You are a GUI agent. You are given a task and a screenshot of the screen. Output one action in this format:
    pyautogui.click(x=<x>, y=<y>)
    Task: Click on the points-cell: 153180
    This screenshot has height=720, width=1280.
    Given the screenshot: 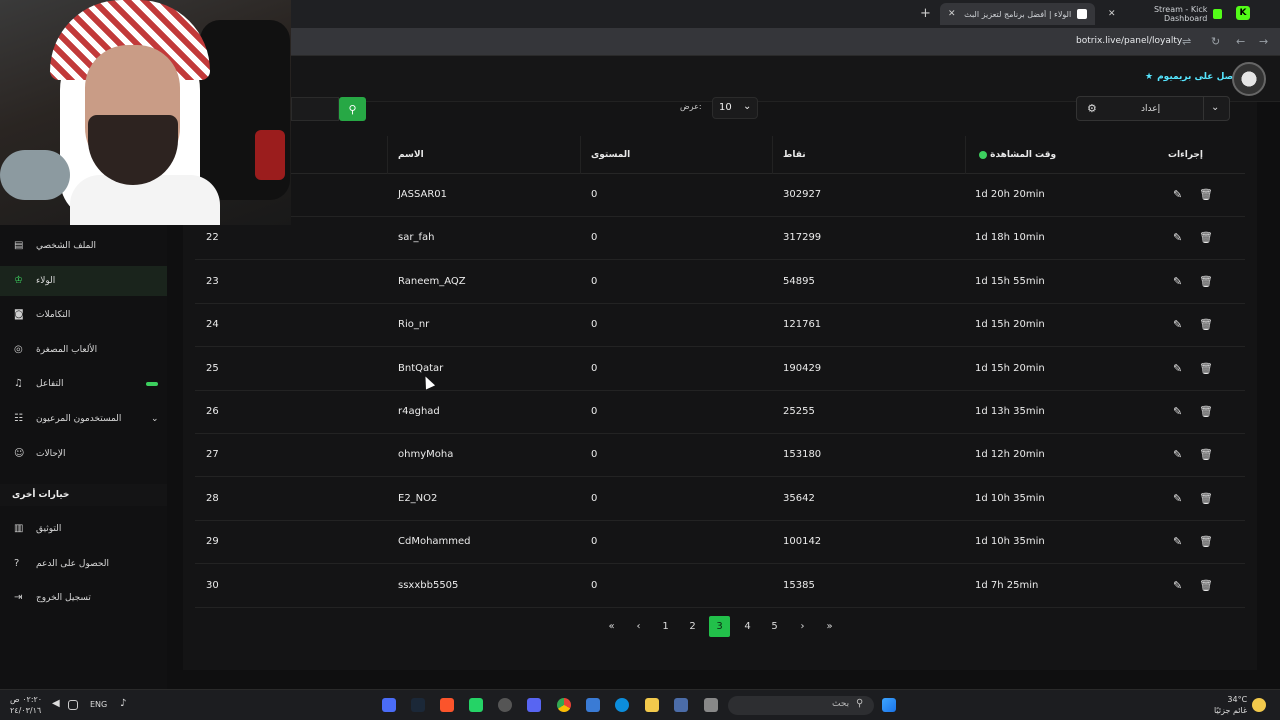 What is the action you would take?
    pyautogui.click(x=802, y=454)
    